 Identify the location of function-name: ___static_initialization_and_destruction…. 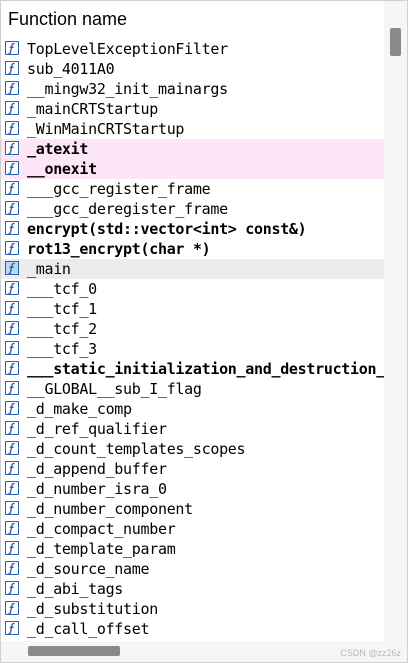
(205, 369).